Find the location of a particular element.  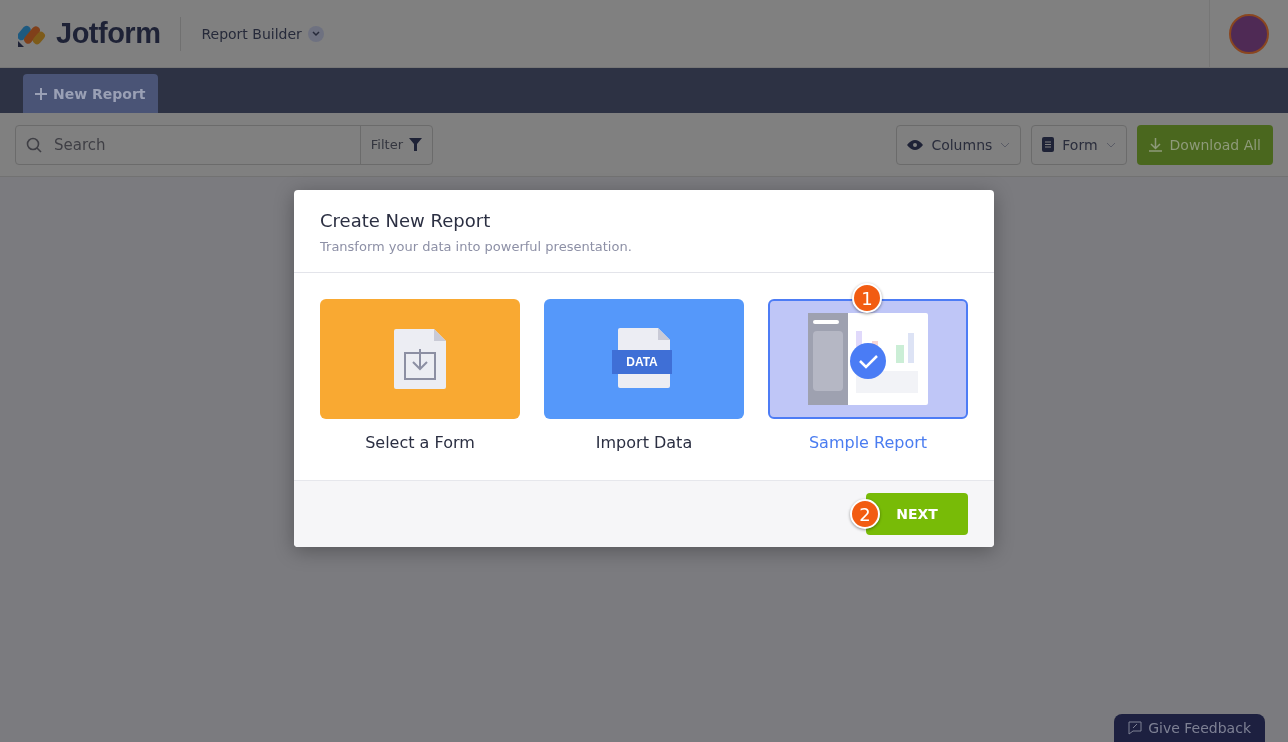

report-option-card is located at coordinates (420, 359).